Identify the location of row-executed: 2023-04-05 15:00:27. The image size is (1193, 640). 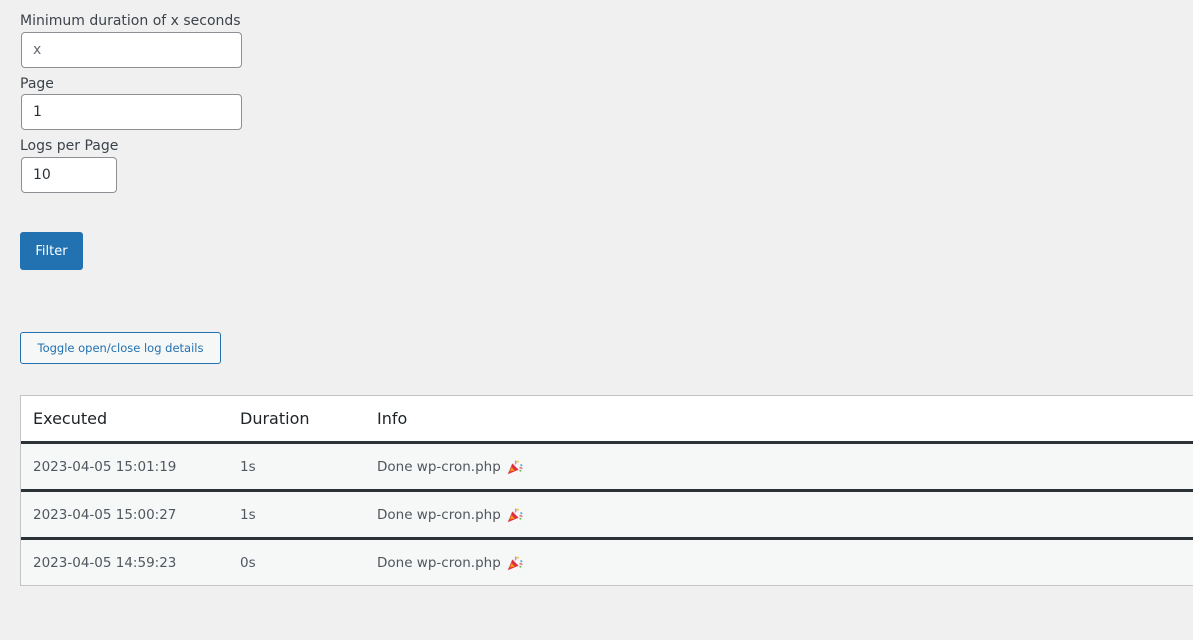
(105, 514).